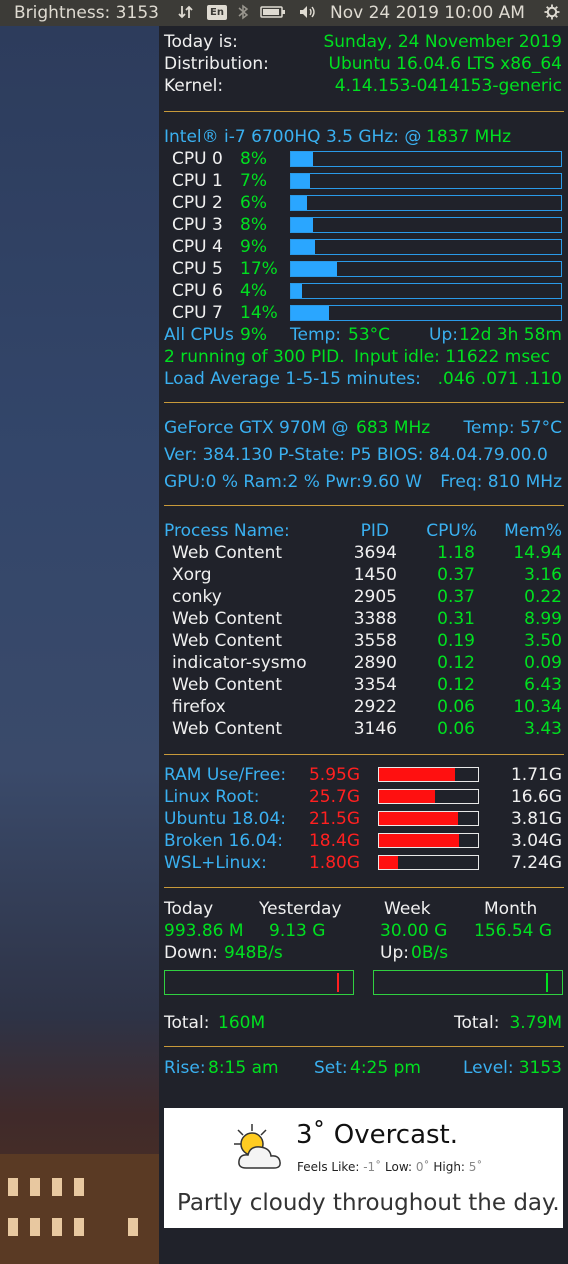 The width and height of the screenshot is (568, 1264). Describe the element at coordinates (79, 1209) in the screenshot. I see `wallpaper-building` at that location.